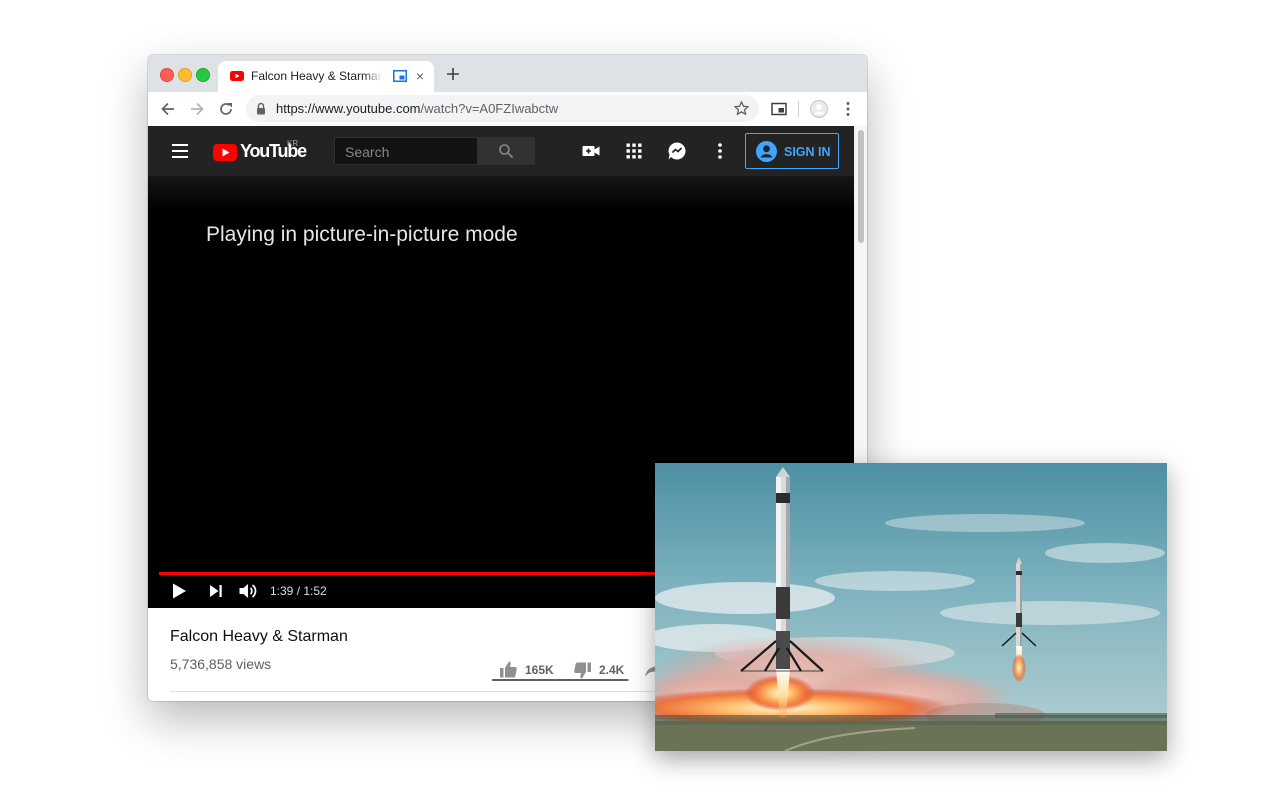 The height and width of the screenshot is (800, 1280). What do you see at coordinates (741, 108) in the screenshot?
I see `star-icon` at bounding box center [741, 108].